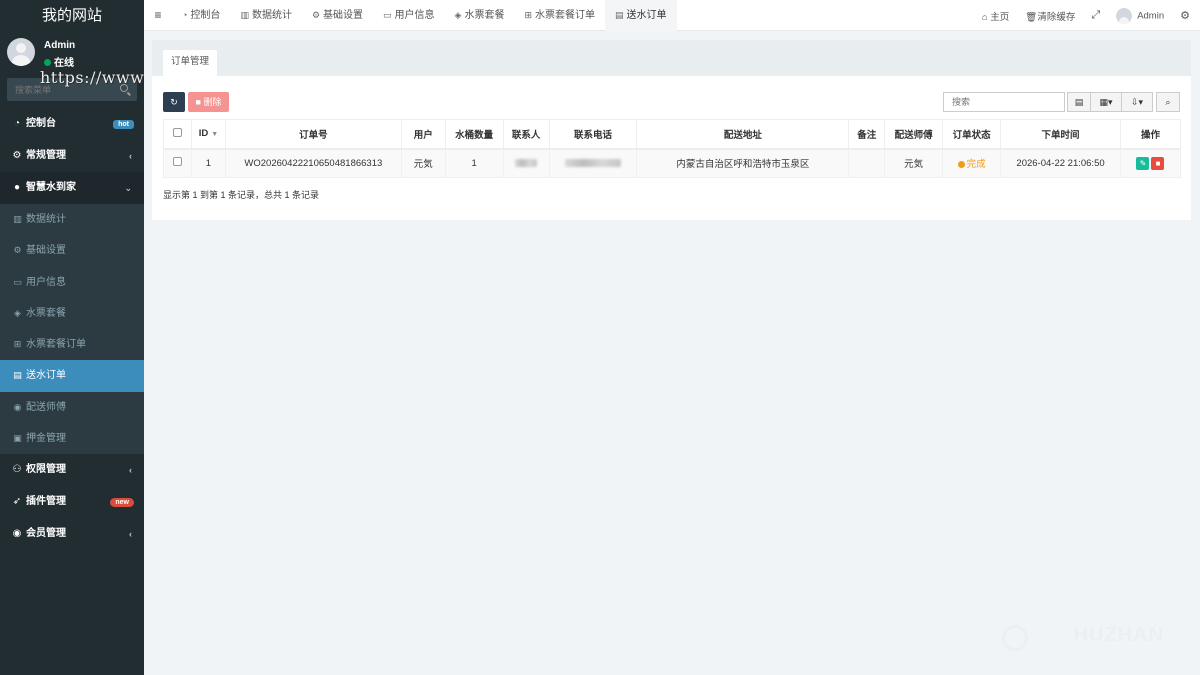 The height and width of the screenshot is (675, 1200). I want to click on edit-button: ✎, so click(1143, 163).